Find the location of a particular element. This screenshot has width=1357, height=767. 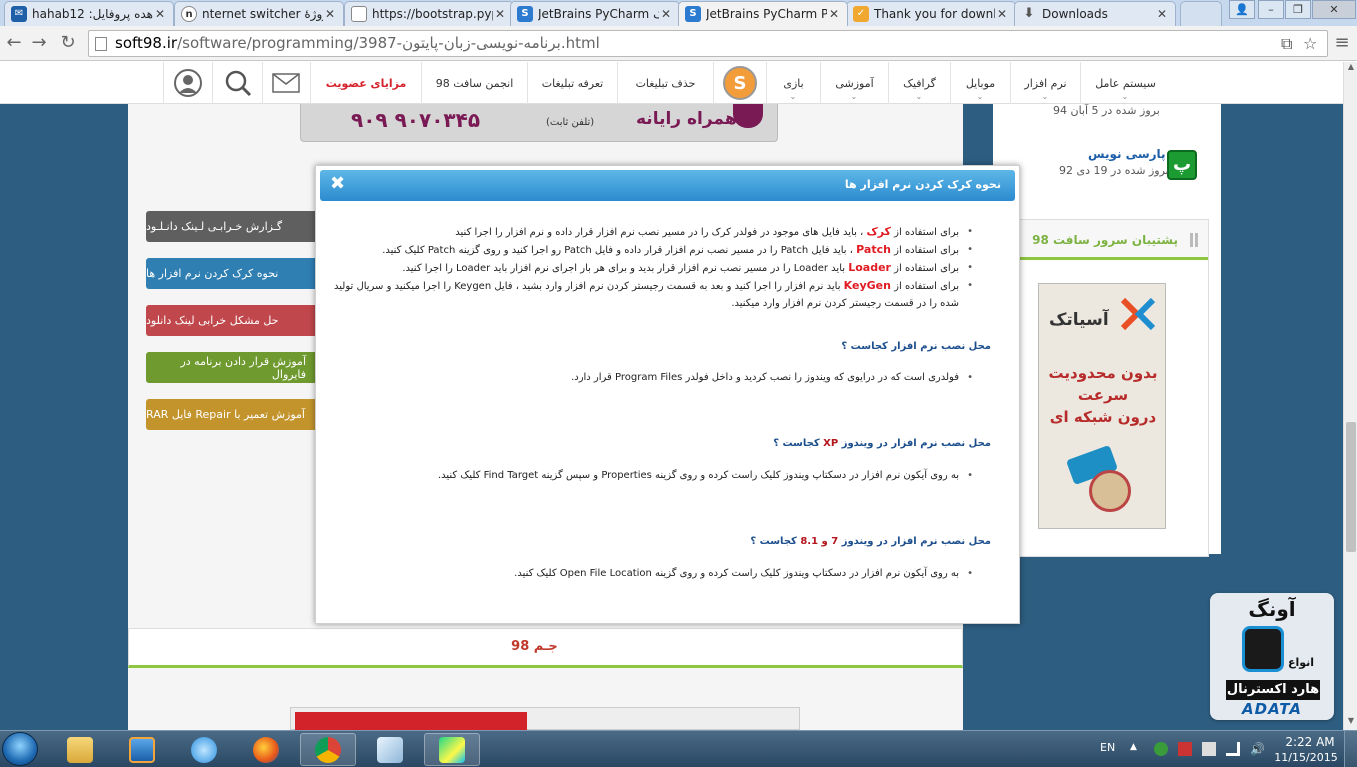

usb-device-icon is located at coordinates (1209, 749).